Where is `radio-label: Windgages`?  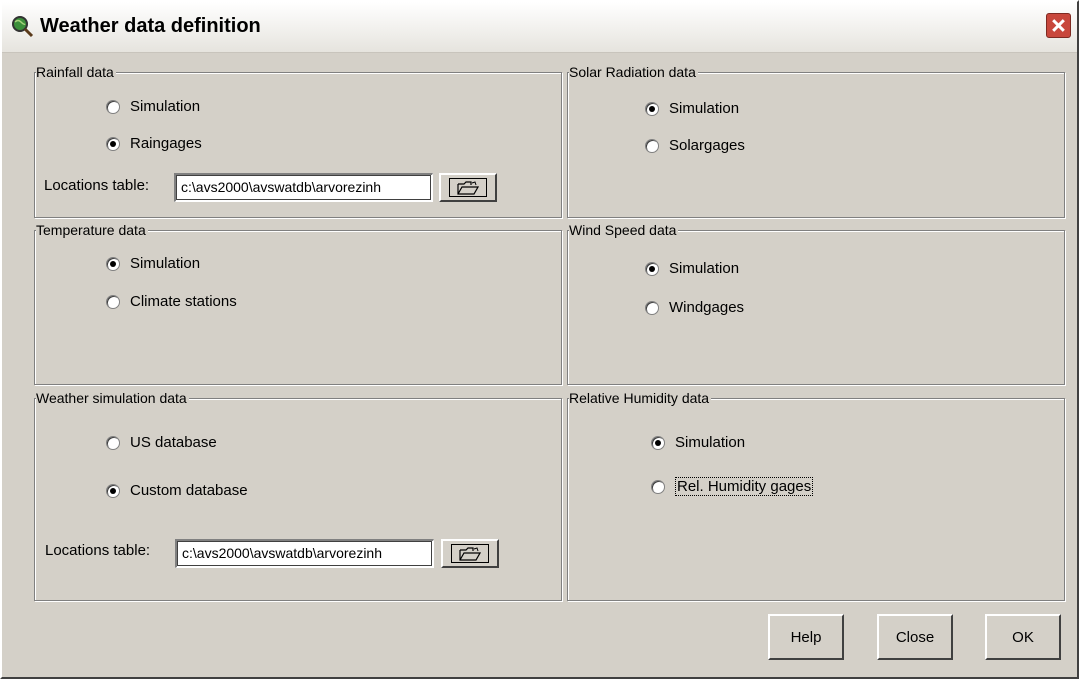 radio-label: Windgages is located at coordinates (707, 307).